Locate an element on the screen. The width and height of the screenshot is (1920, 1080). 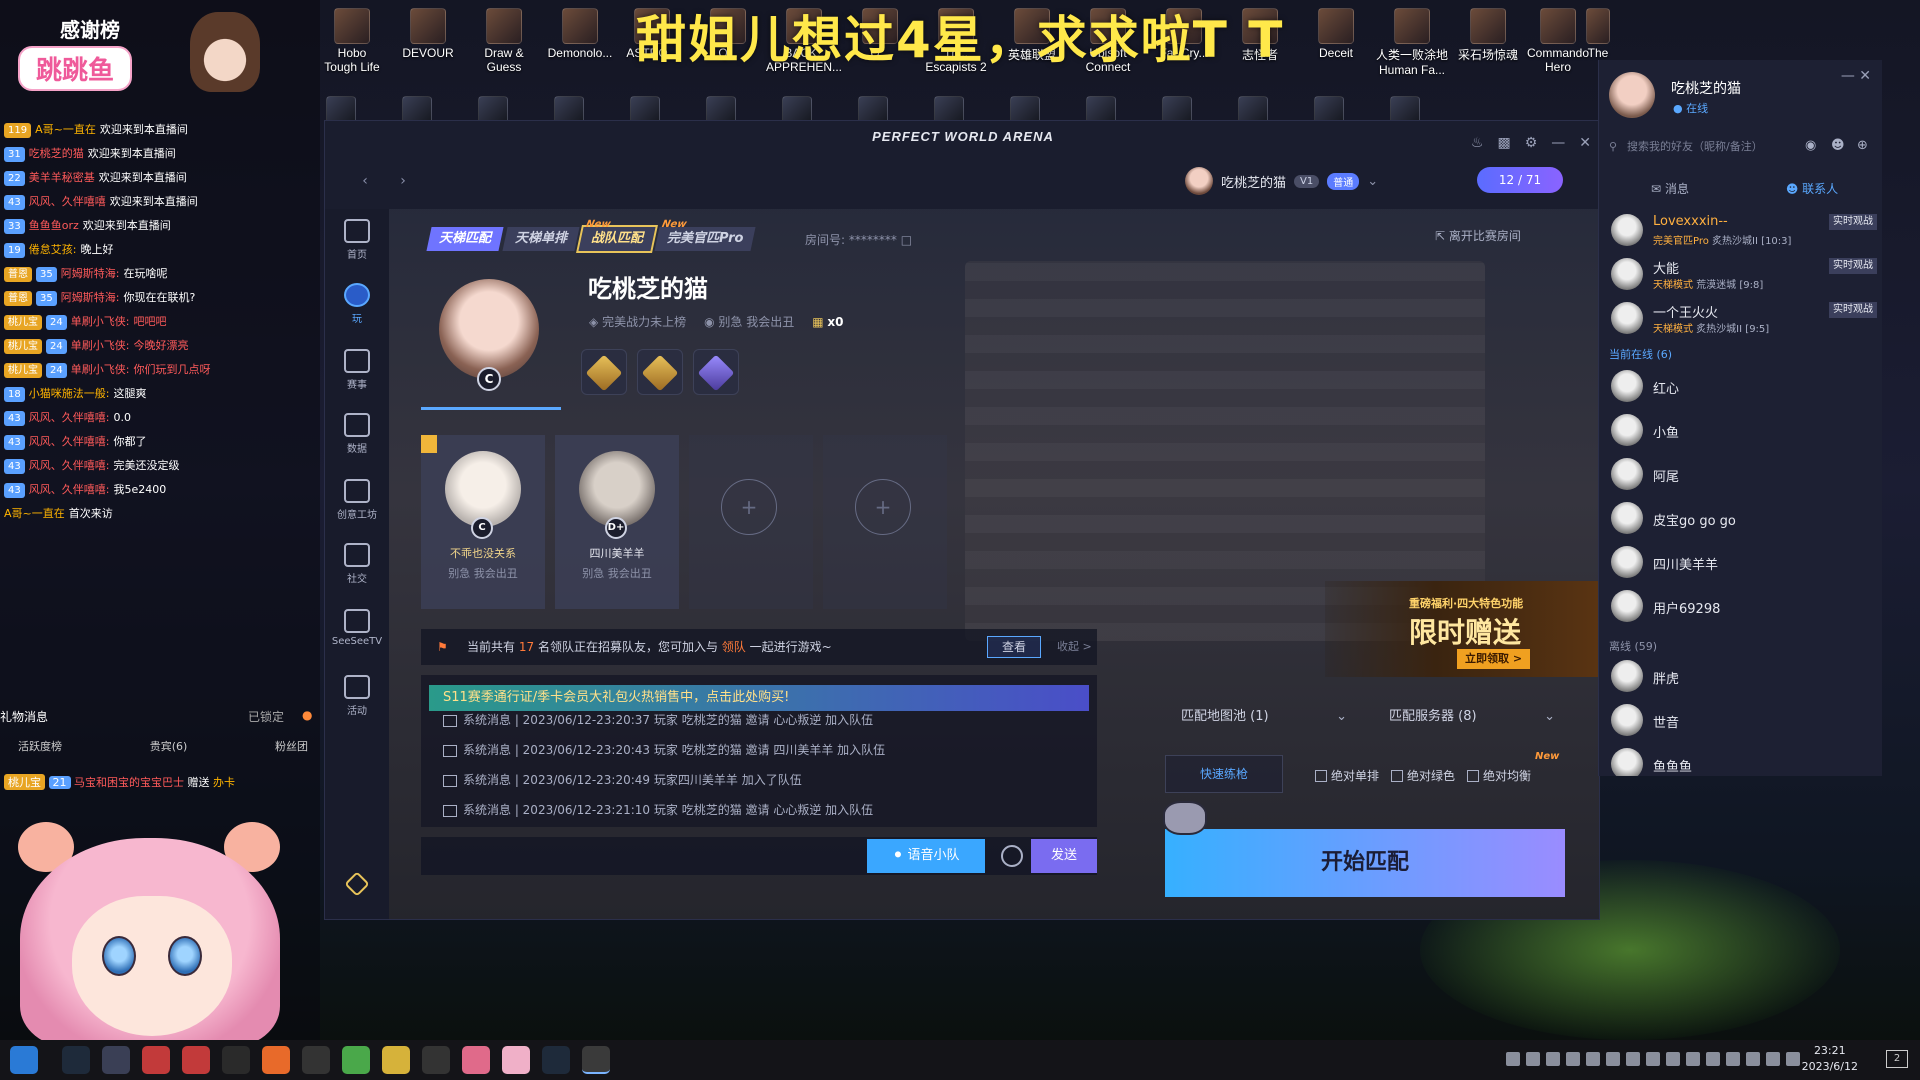
sidebar-logo is located at coordinates (357, 884).